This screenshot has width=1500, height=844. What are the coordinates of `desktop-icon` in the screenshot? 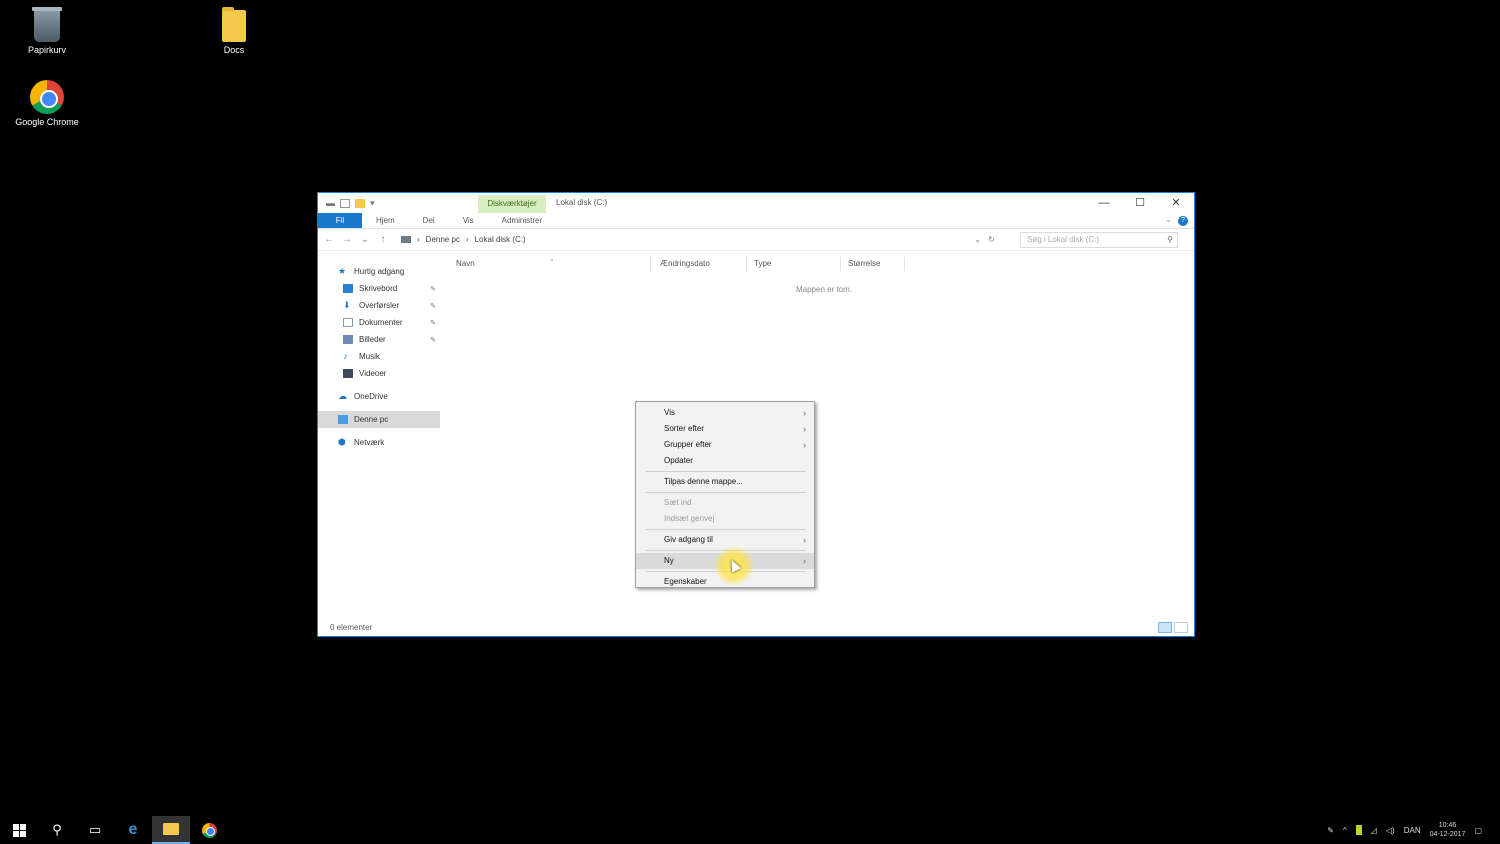 It's located at (348, 288).